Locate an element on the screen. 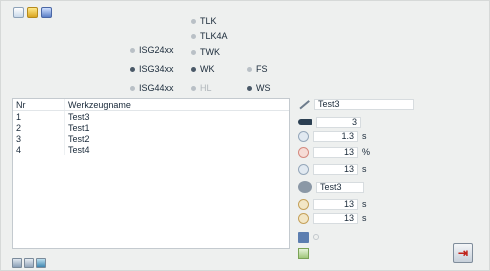 This screenshot has width=490, height=271. property-row-3: 13 % is located at coordinates (334, 152).